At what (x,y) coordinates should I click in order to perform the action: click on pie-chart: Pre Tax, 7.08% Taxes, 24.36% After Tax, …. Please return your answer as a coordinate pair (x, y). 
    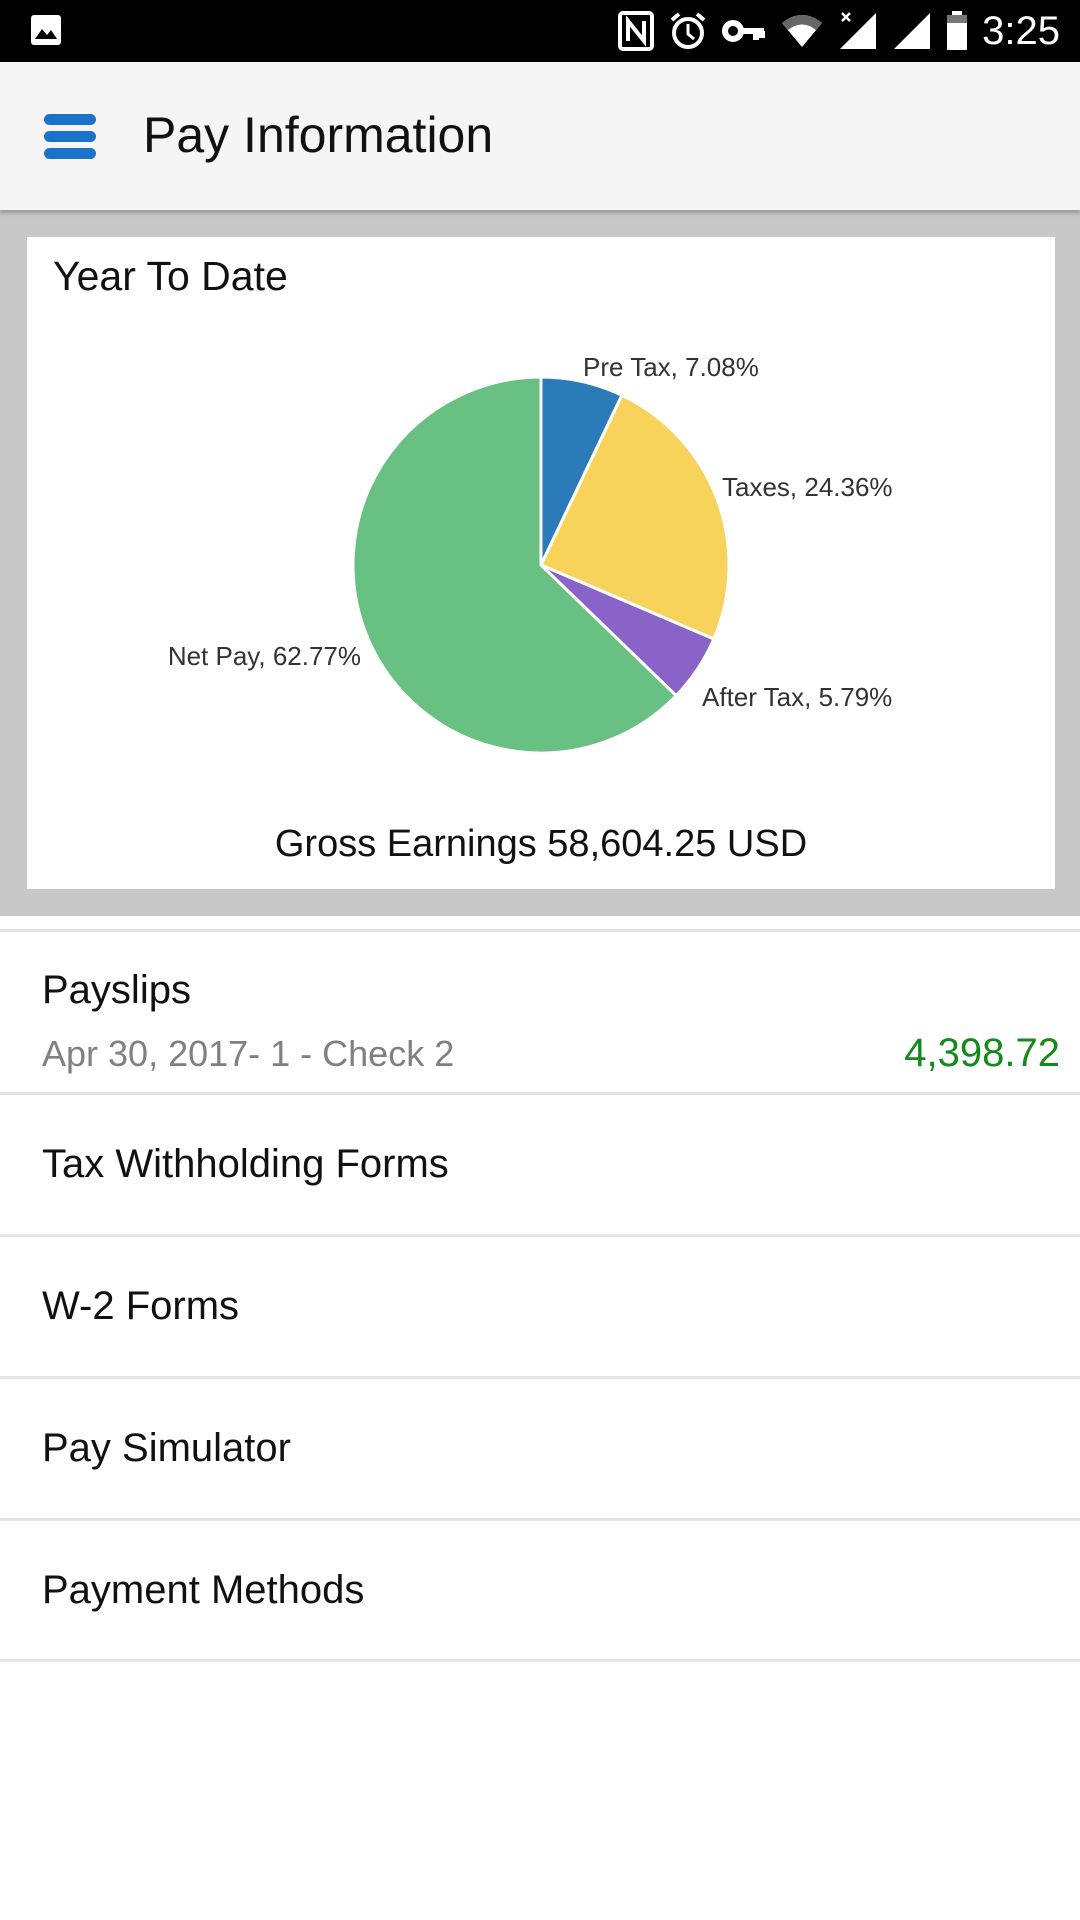
    Looking at the image, I should click on (530, 553).